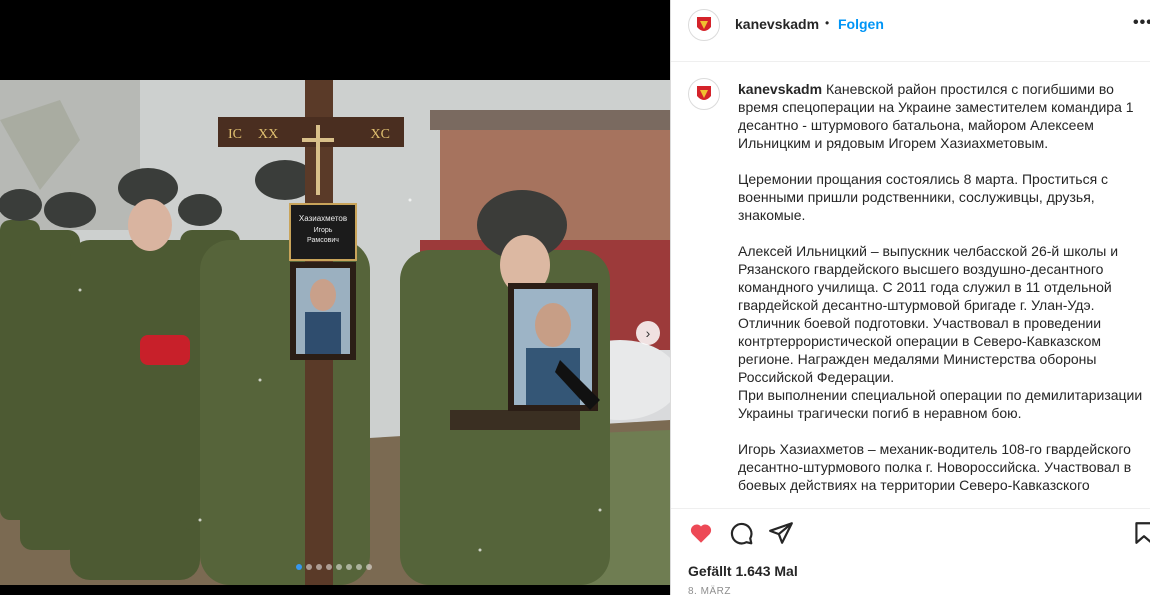  What do you see at coordinates (268, 134) in the screenshot?
I see `cross-text-mid: XX` at bounding box center [268, 134].